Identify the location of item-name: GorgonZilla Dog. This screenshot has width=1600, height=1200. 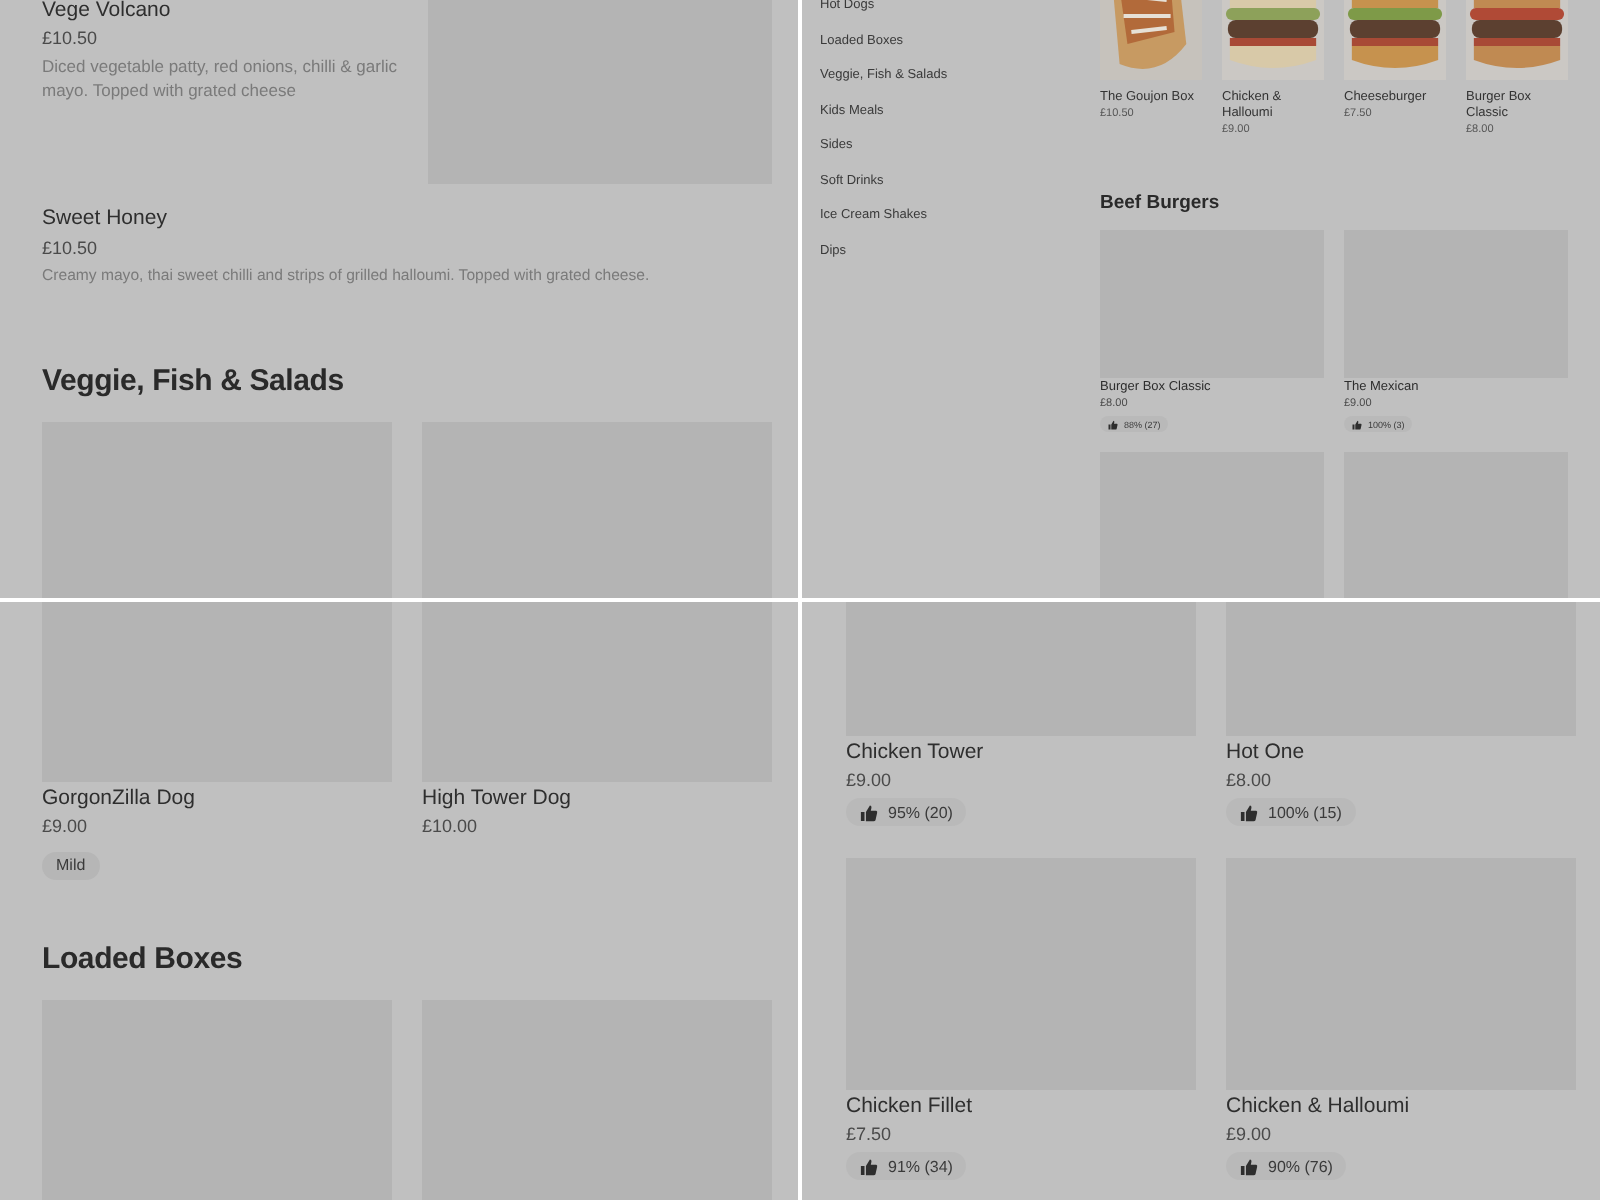
(118, 798).